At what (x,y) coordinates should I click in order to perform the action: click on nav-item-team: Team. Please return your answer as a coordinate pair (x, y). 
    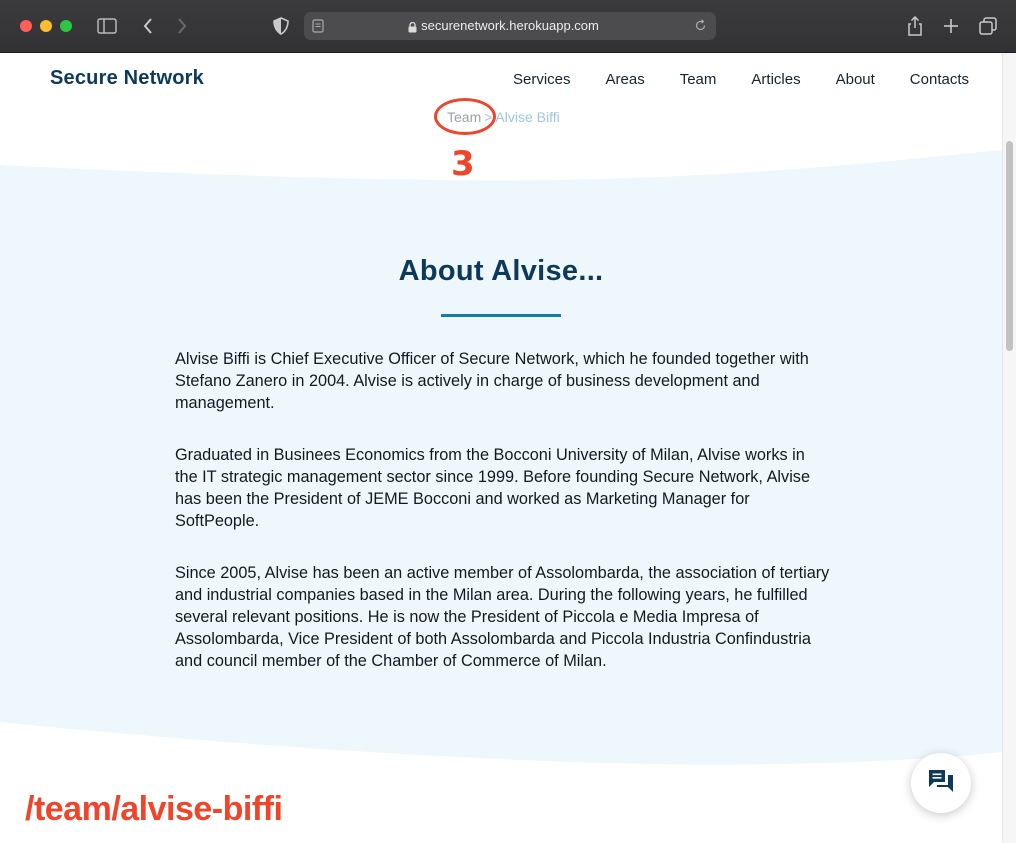
    Looking at the image, I should click on (698, 79).